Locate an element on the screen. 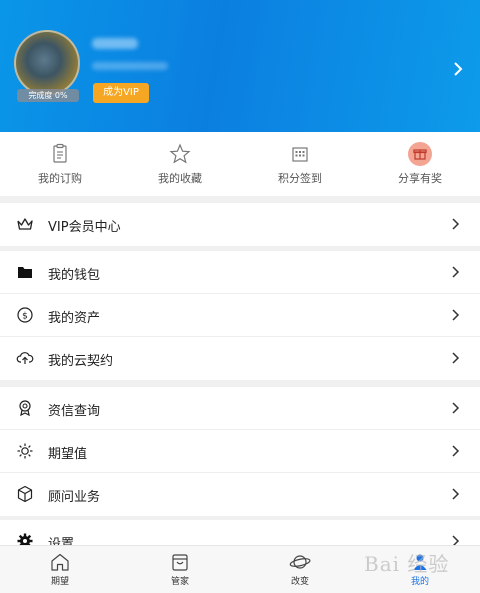 The width and height of the screenshot is (480, 593). tab-steward: 管家 is located at coordinates (180, 569).